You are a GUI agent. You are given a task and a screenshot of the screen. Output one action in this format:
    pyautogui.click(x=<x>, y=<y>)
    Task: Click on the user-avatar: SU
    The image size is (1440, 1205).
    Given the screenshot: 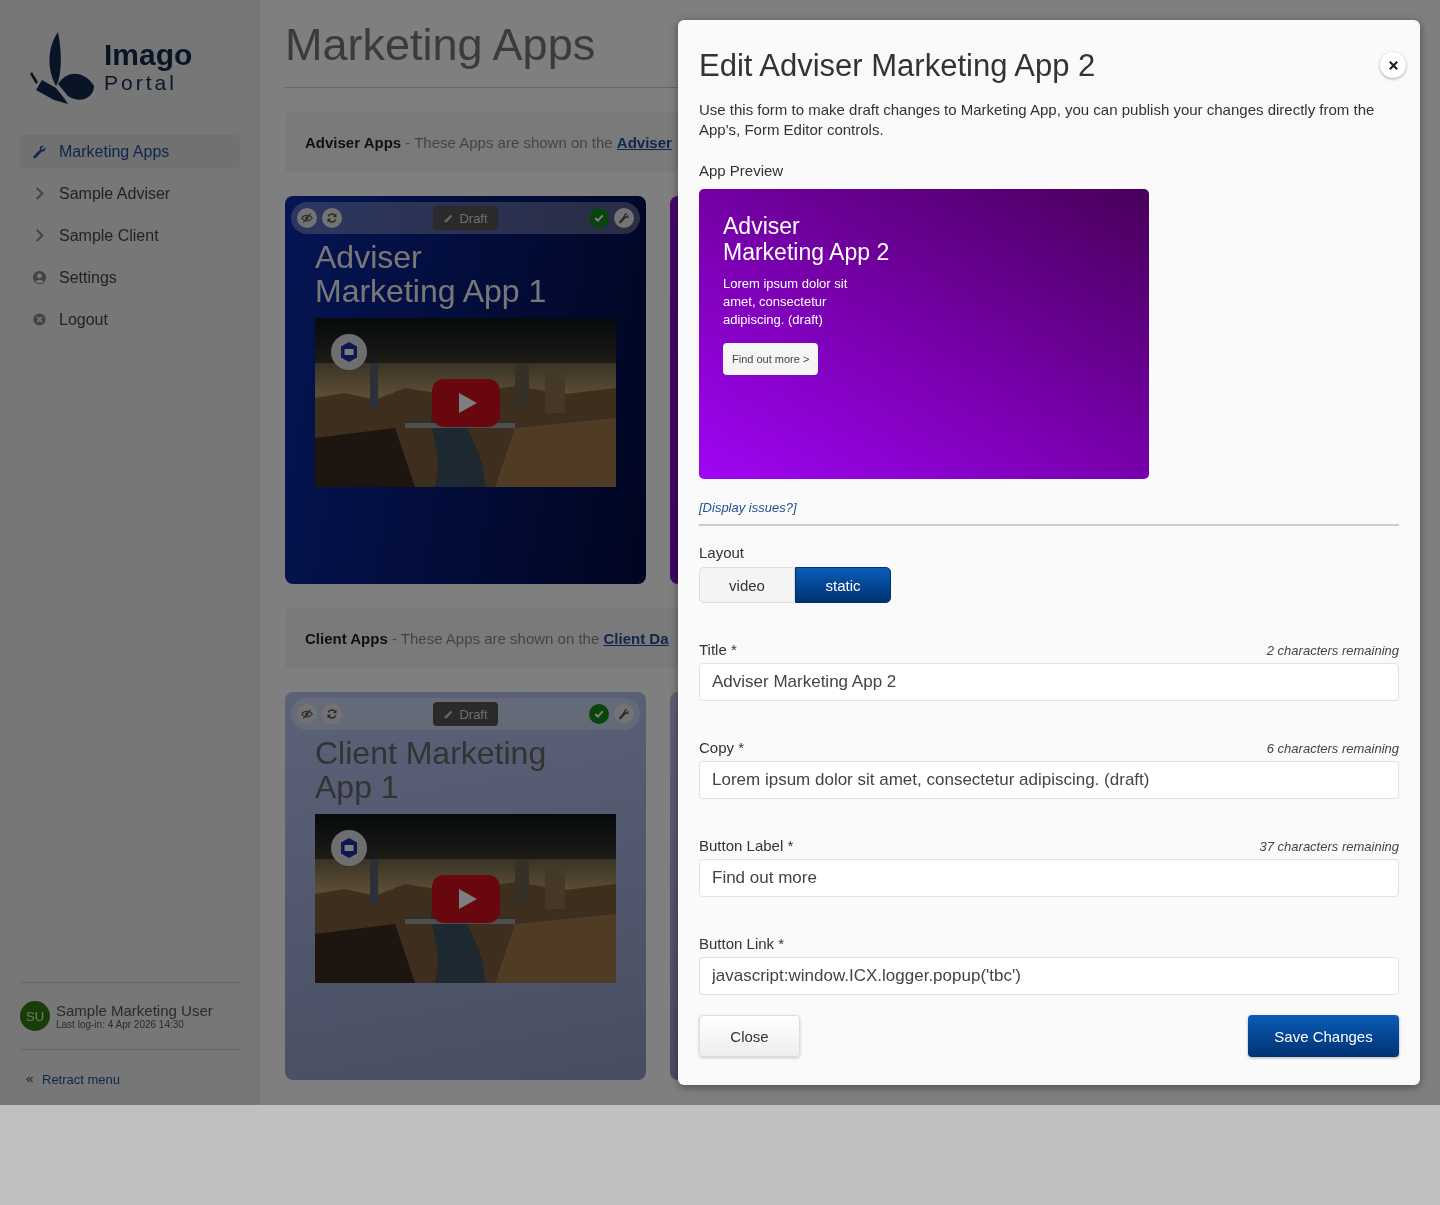 What is the action you would take?
    pyautogui.click(x=35, y=1016)
    